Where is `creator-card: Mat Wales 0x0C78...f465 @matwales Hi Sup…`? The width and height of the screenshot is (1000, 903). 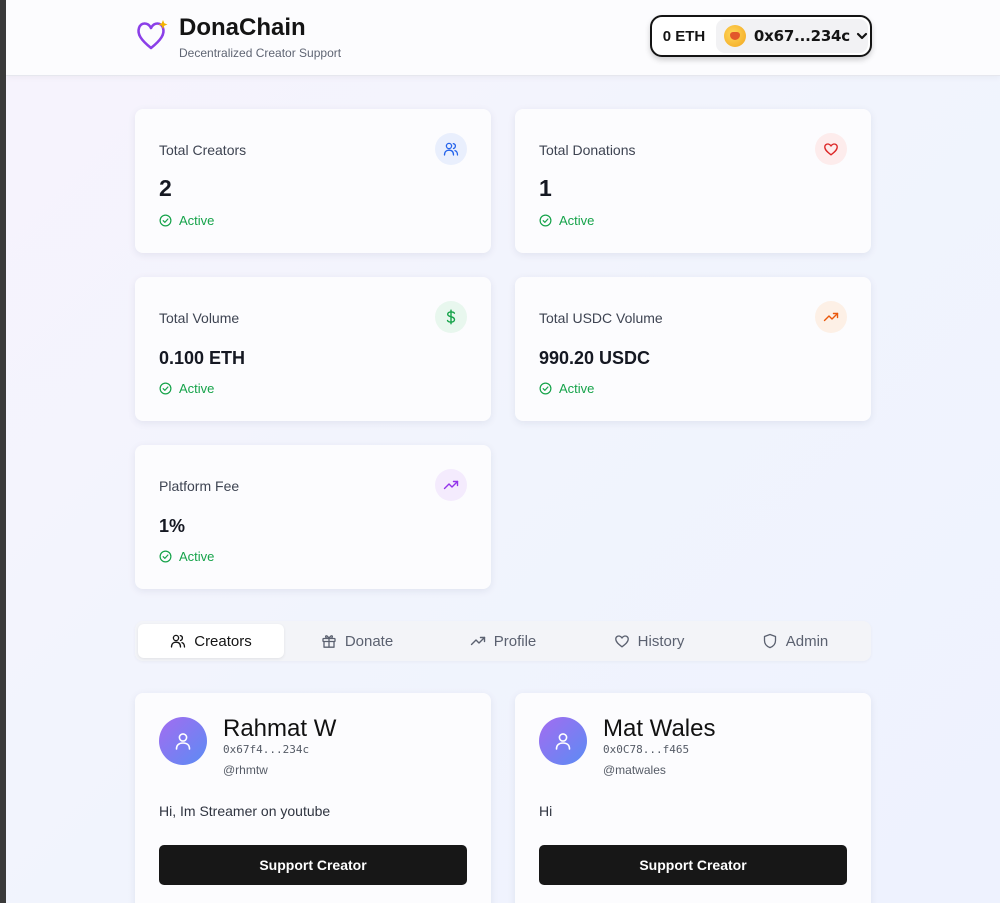 creator-card: Mat Wales 0x0C78...f465 @matwales Hi Sup… is located at coordinates (693, 798).